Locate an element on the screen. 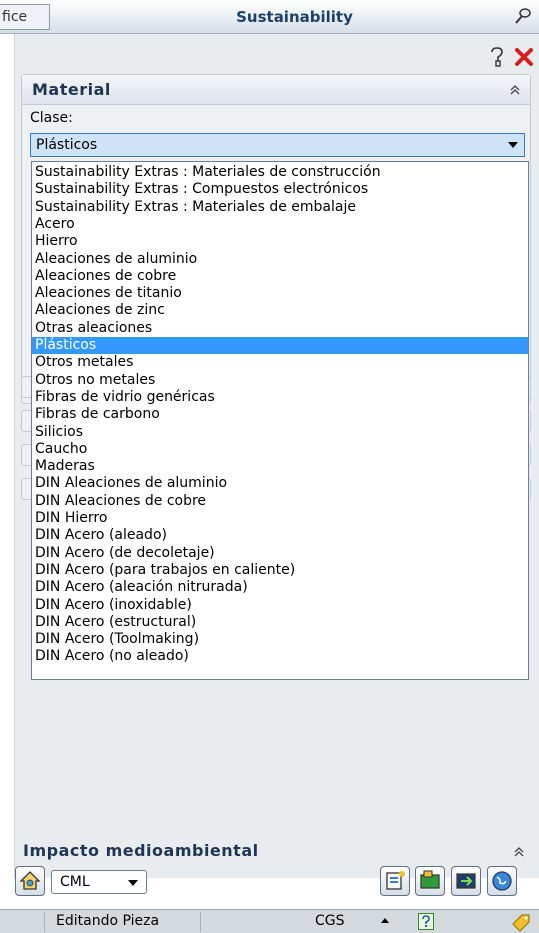 The height and width of the screenshot is (933, 539). class-option: DIN Acero (Toolmaking) is located at coordinates (280, 639).